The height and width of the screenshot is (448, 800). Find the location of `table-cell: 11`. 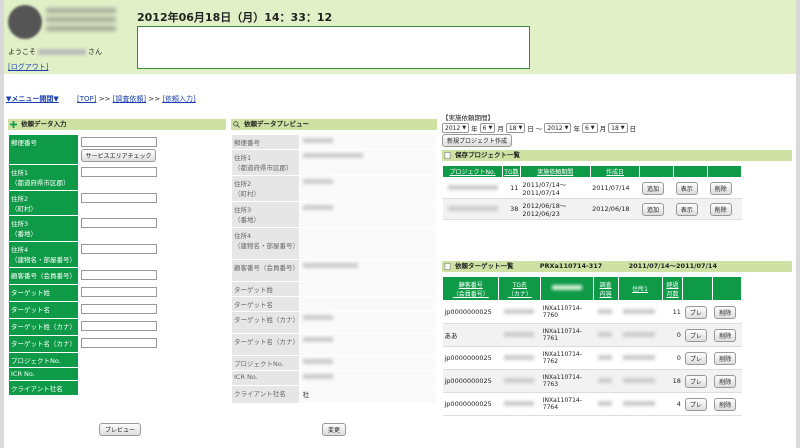

table-cell: 11 is located at coordinates (511, 188).